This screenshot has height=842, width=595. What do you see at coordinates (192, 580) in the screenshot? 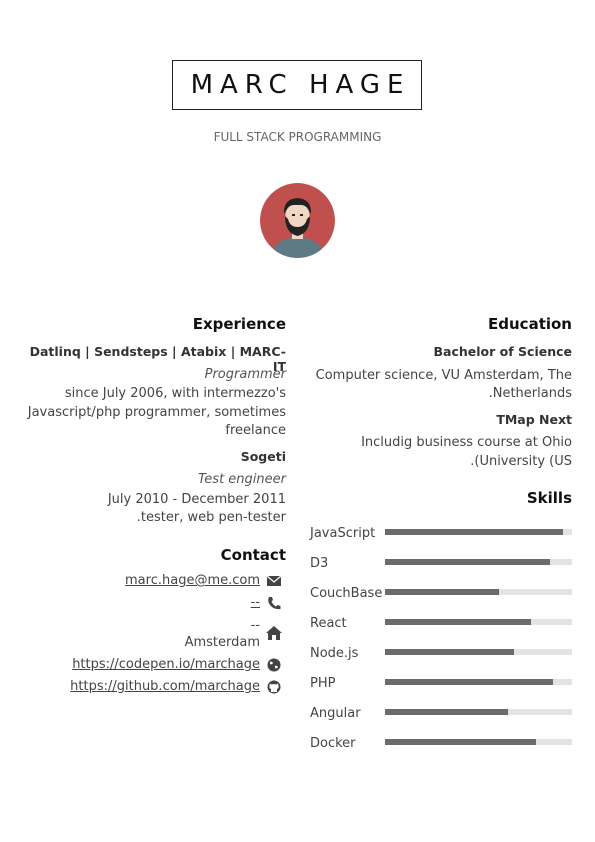
I see `email-link: marc.hage@me.com` at bounding box center [192, 580].